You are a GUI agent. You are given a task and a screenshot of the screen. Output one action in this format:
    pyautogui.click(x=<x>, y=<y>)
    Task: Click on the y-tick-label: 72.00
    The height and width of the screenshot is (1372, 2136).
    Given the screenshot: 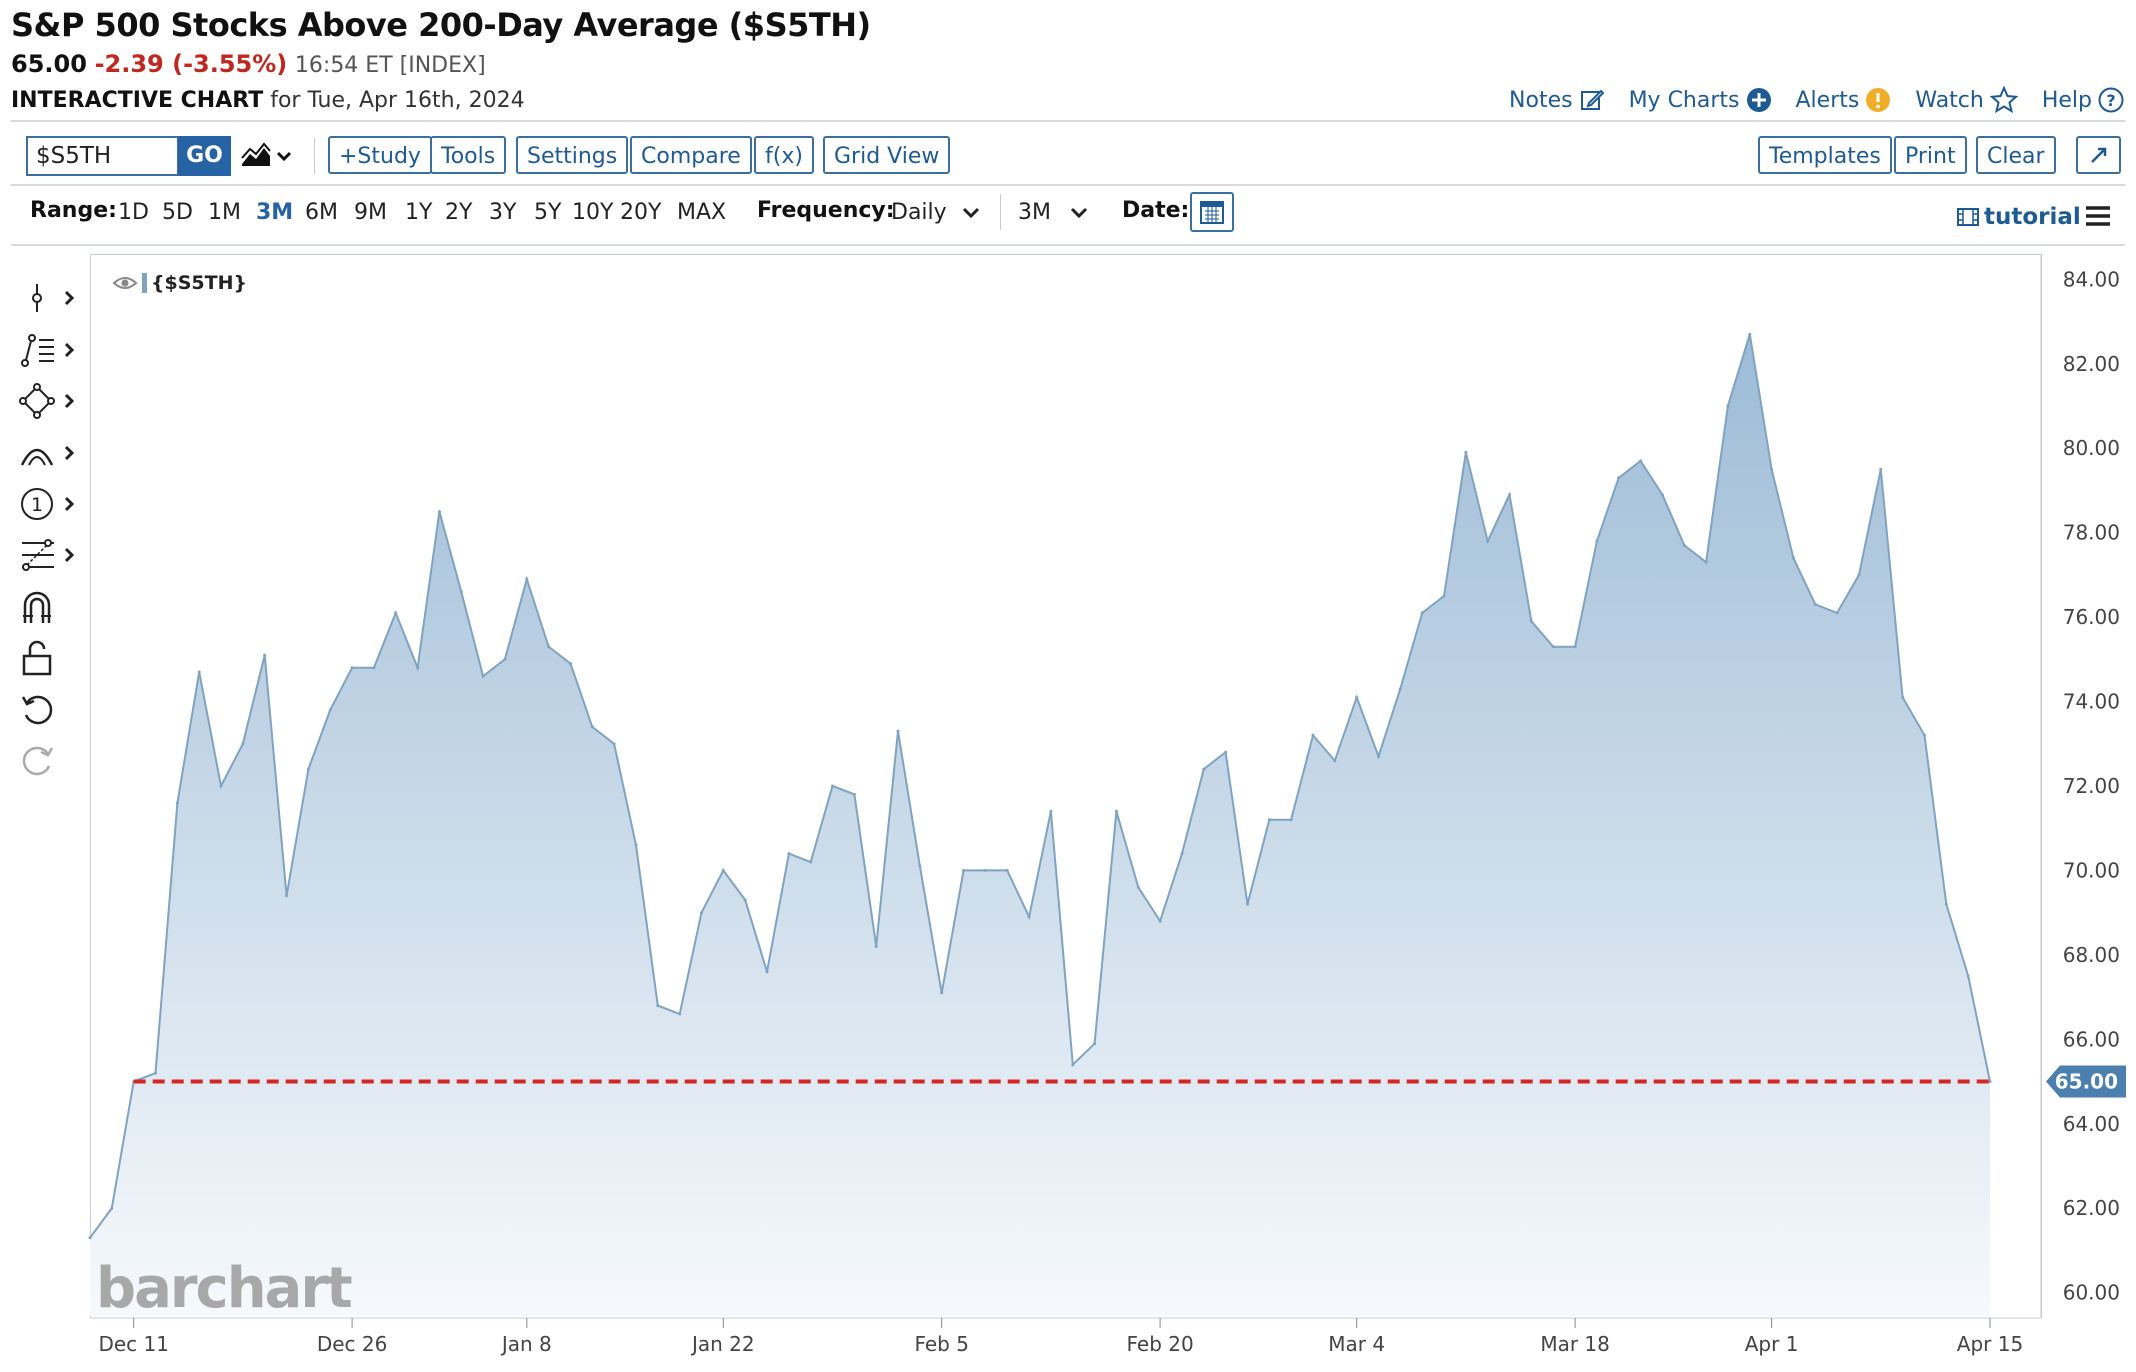 What is the action you would take?
    pyautogui.click(x=2091, y=786)
    